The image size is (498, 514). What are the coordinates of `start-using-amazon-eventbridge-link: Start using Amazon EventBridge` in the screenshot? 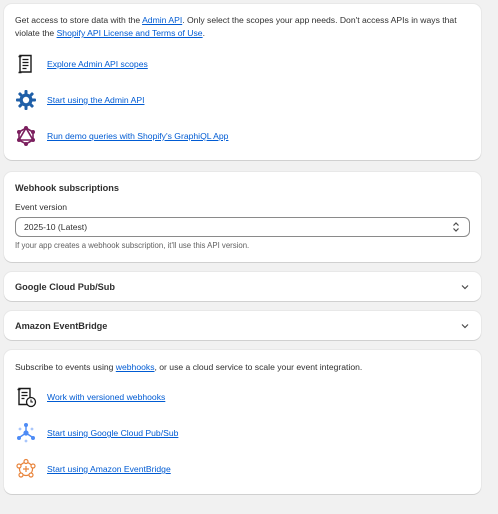 It's located at (109, 469).